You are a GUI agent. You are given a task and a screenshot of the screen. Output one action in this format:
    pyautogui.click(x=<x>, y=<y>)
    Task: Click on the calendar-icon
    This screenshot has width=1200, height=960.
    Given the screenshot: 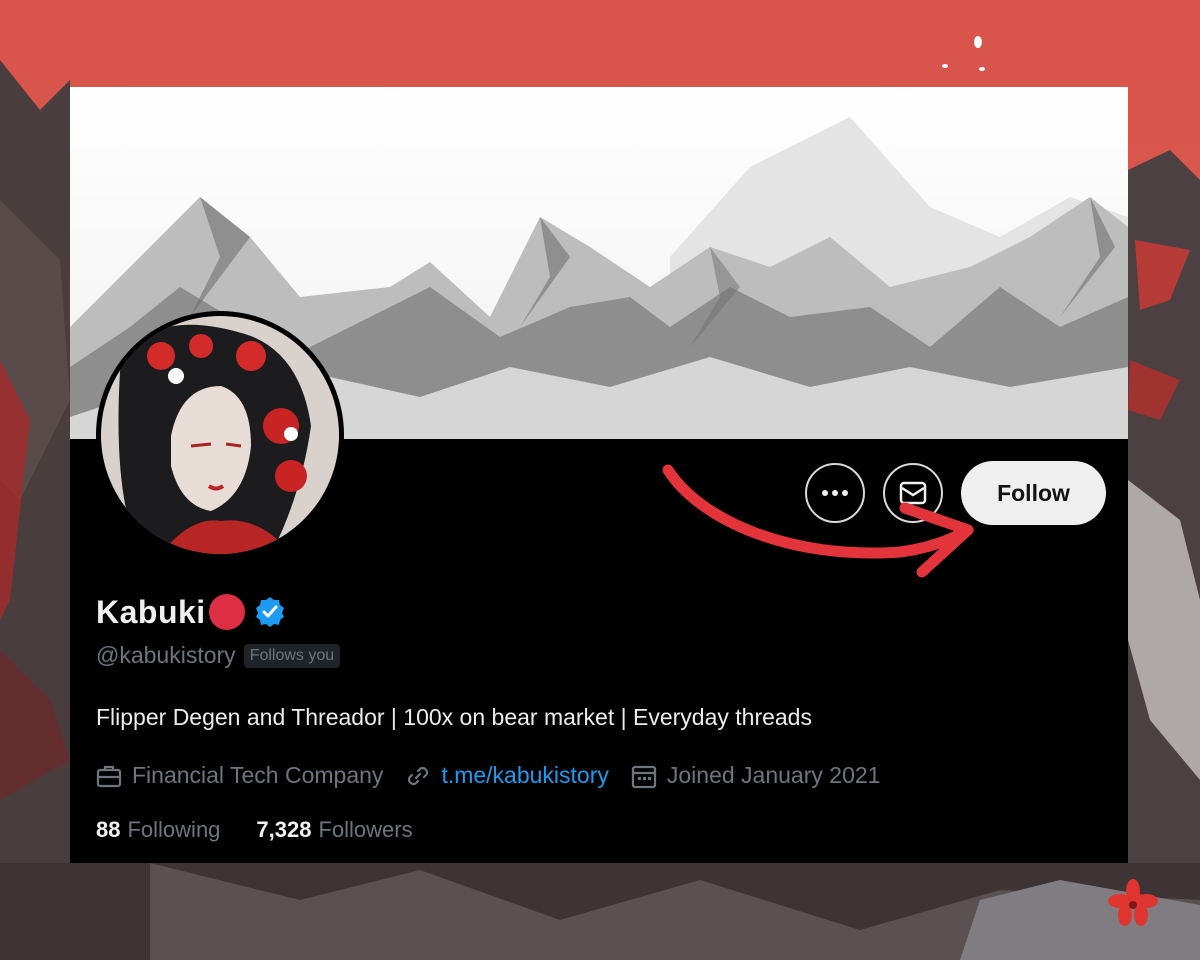 What is the action you would take?
    pyautogui.click(x=643, y=776)
    